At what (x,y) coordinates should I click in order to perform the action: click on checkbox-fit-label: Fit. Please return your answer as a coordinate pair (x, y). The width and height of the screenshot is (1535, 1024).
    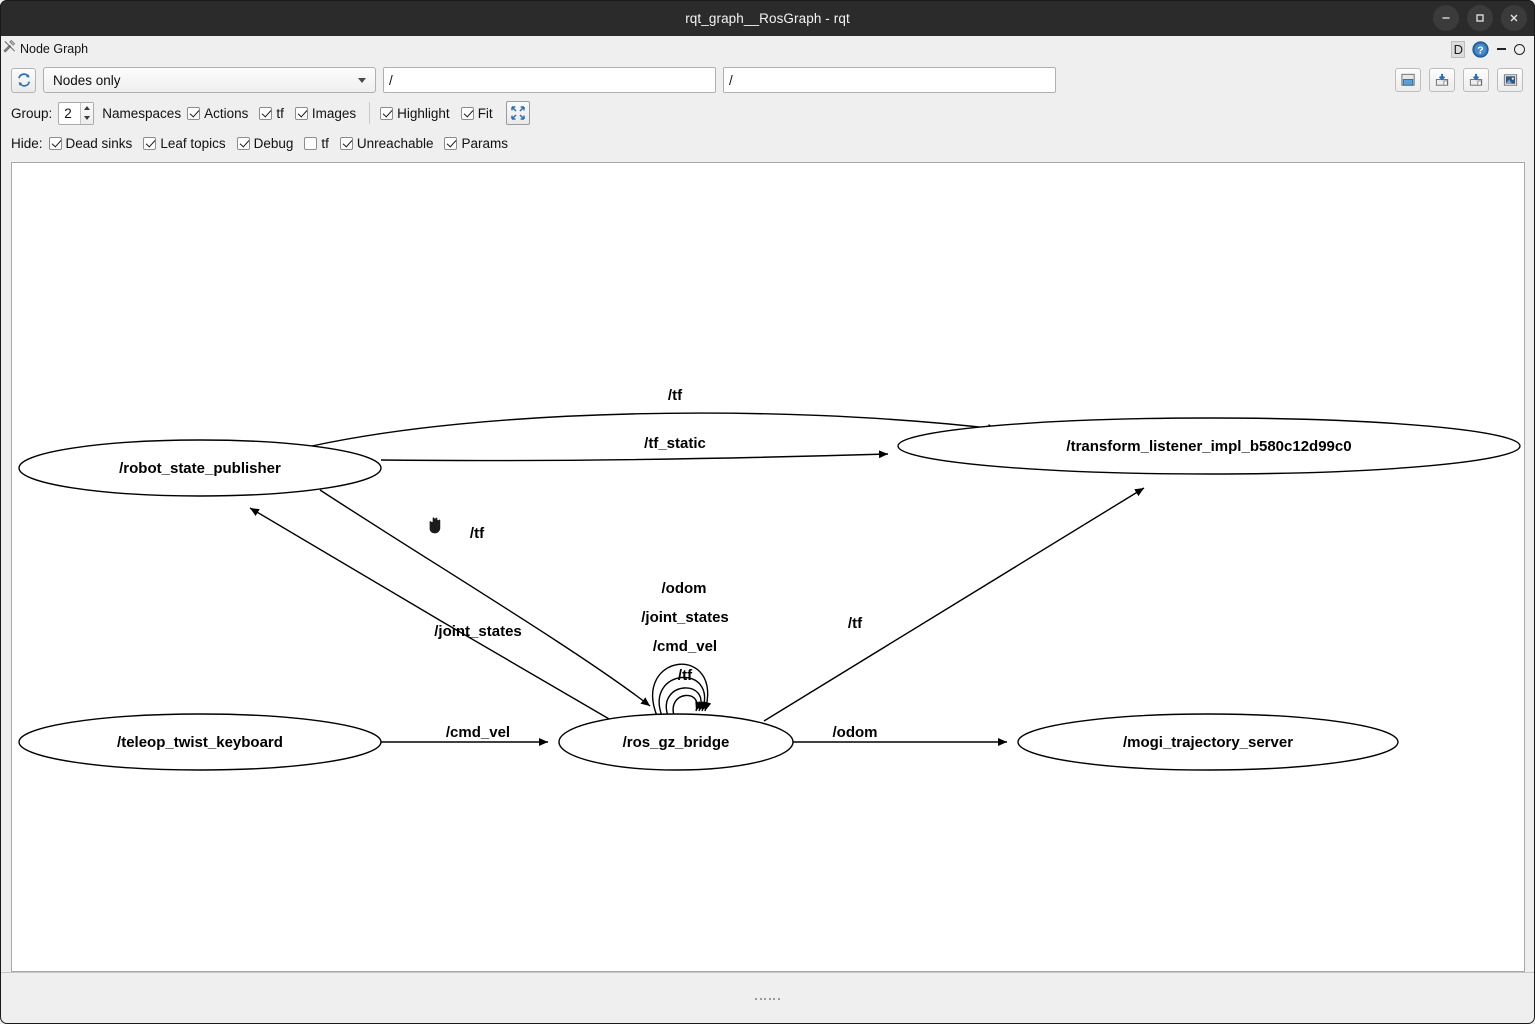
    Looking at the image, I should click on (485, 113).